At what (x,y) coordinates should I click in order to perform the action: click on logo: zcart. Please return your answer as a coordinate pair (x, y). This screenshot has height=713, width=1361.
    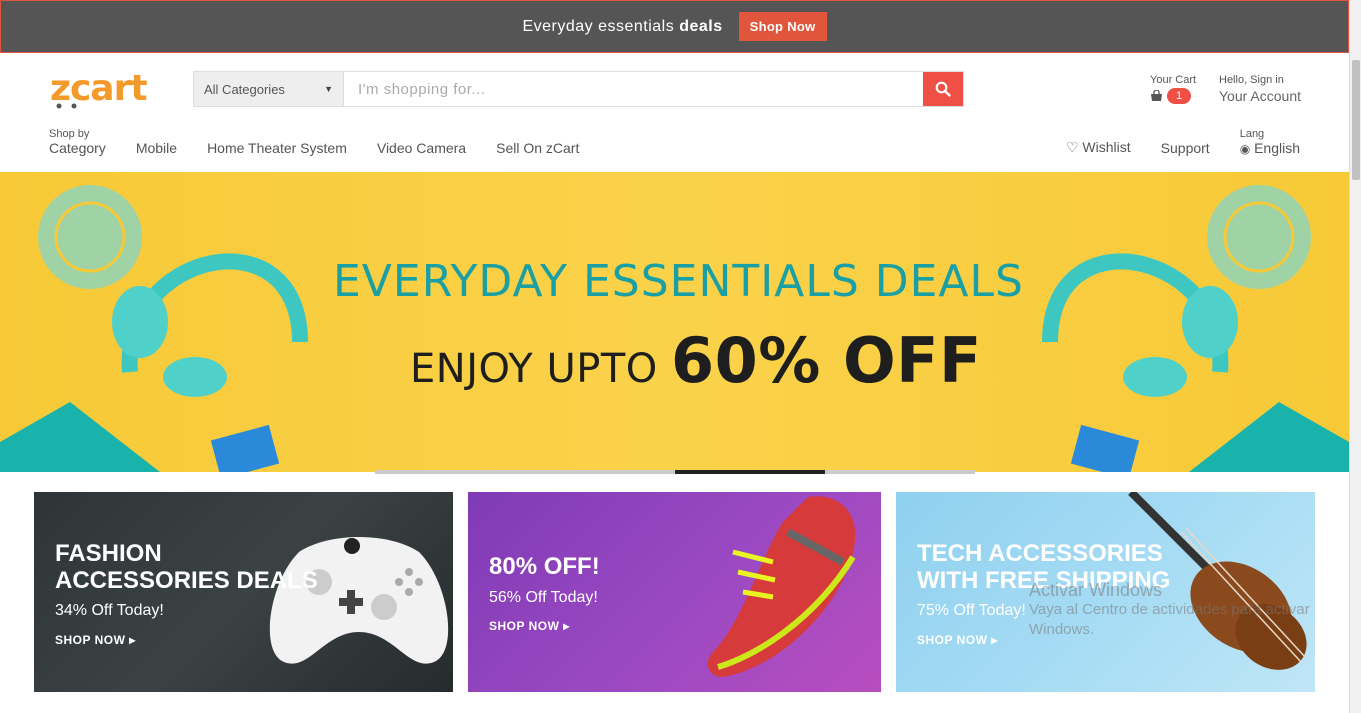
    Looking at the image, I should click on (110, 93).